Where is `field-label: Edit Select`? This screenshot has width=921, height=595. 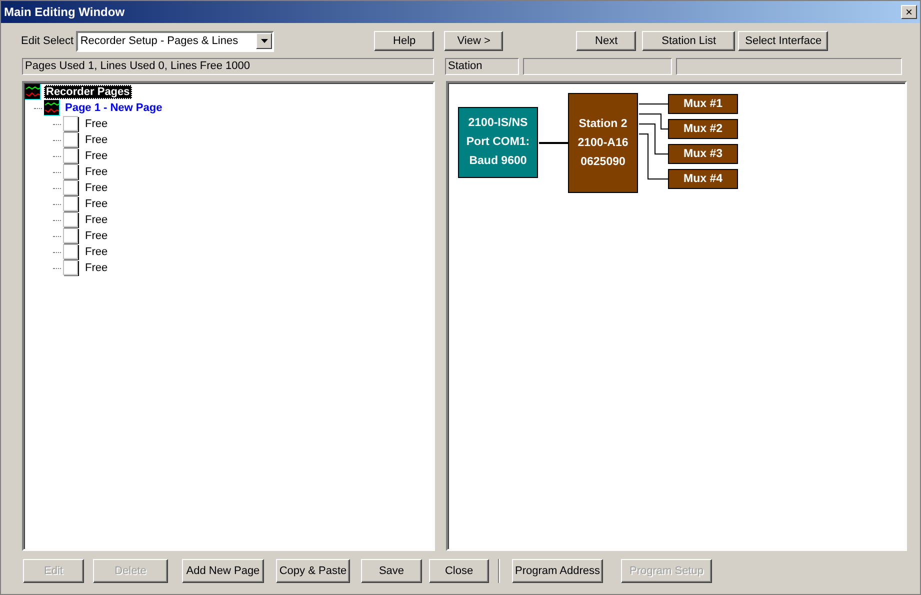
field-label: Edit Select is located at coordinates (47, 41).